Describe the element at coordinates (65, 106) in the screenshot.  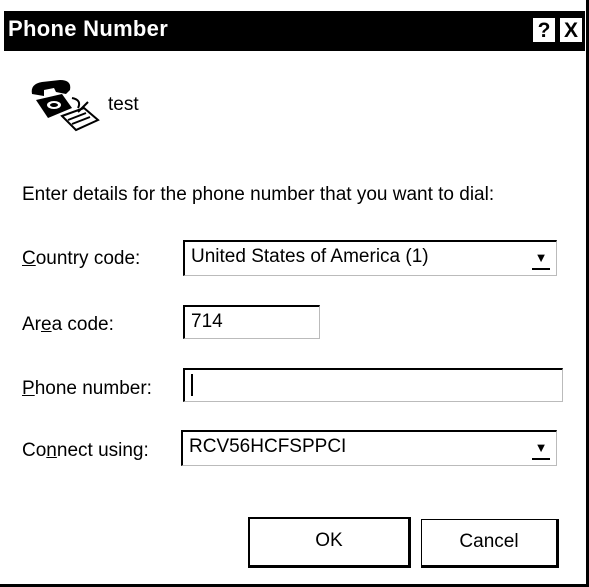
I see `phone-icon` at that location.